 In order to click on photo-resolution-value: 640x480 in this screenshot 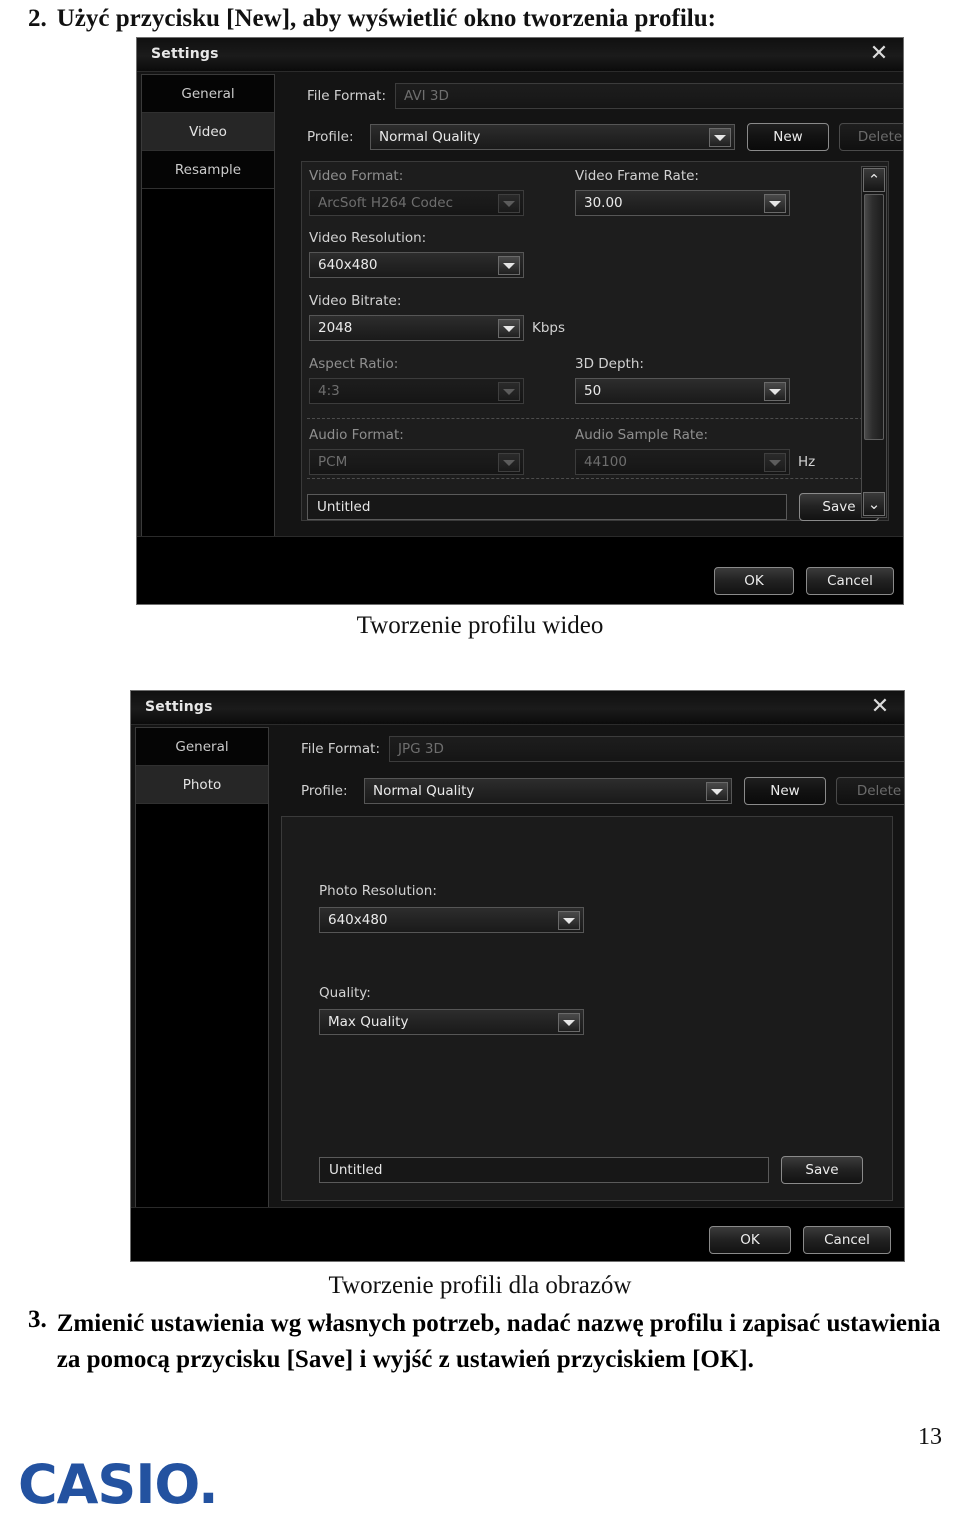, I will do `click(358, 920)`.